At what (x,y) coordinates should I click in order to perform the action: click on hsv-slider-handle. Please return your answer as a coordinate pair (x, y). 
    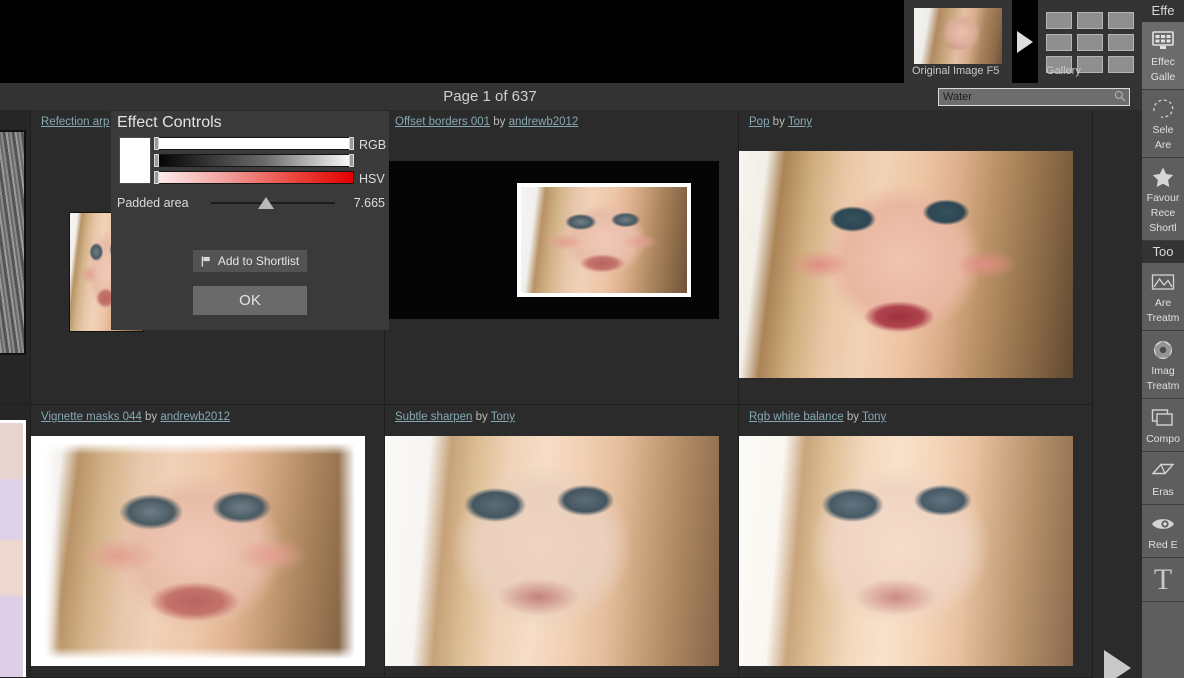
    Looking at the image, I should click on (156, 177).